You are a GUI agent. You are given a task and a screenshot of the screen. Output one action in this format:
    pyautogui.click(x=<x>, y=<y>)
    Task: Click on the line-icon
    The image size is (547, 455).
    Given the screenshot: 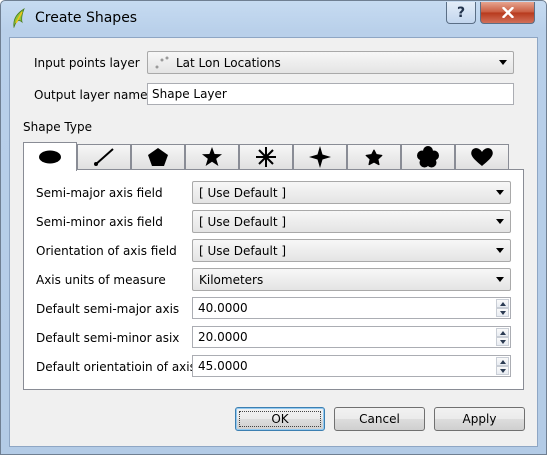 What is the action you would take?
    pyautogui.click(x=104, y=157)
    